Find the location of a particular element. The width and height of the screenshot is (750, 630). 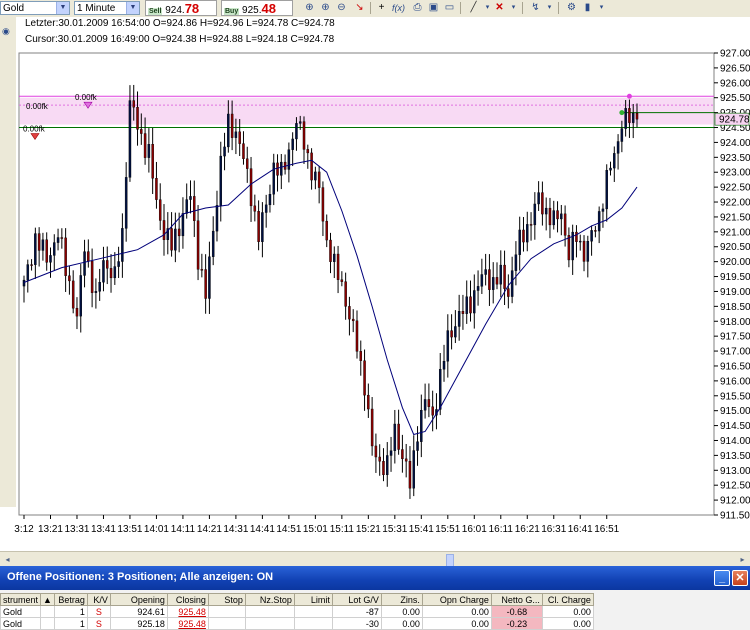

x-tick-label: 14:11 is located at coordinates (183, 529).